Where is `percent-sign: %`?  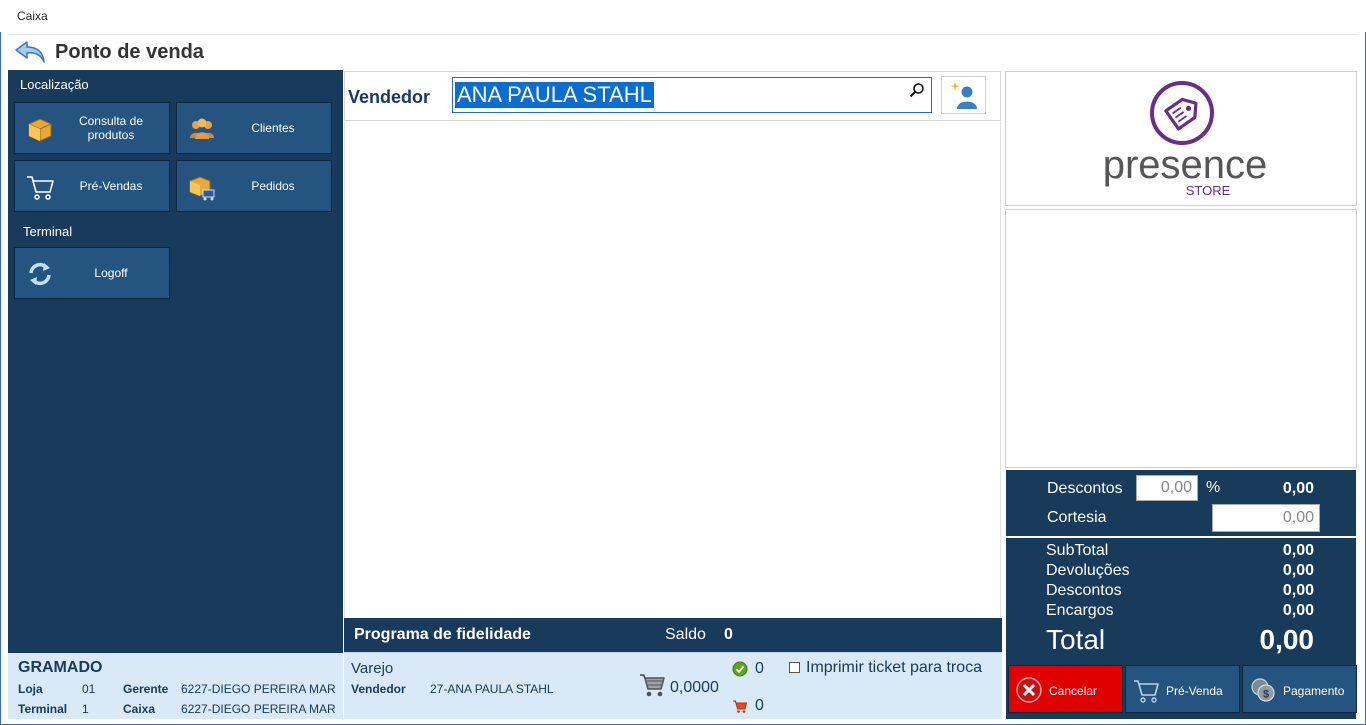
percent-sign: % is located at coordinates (1213, 487).